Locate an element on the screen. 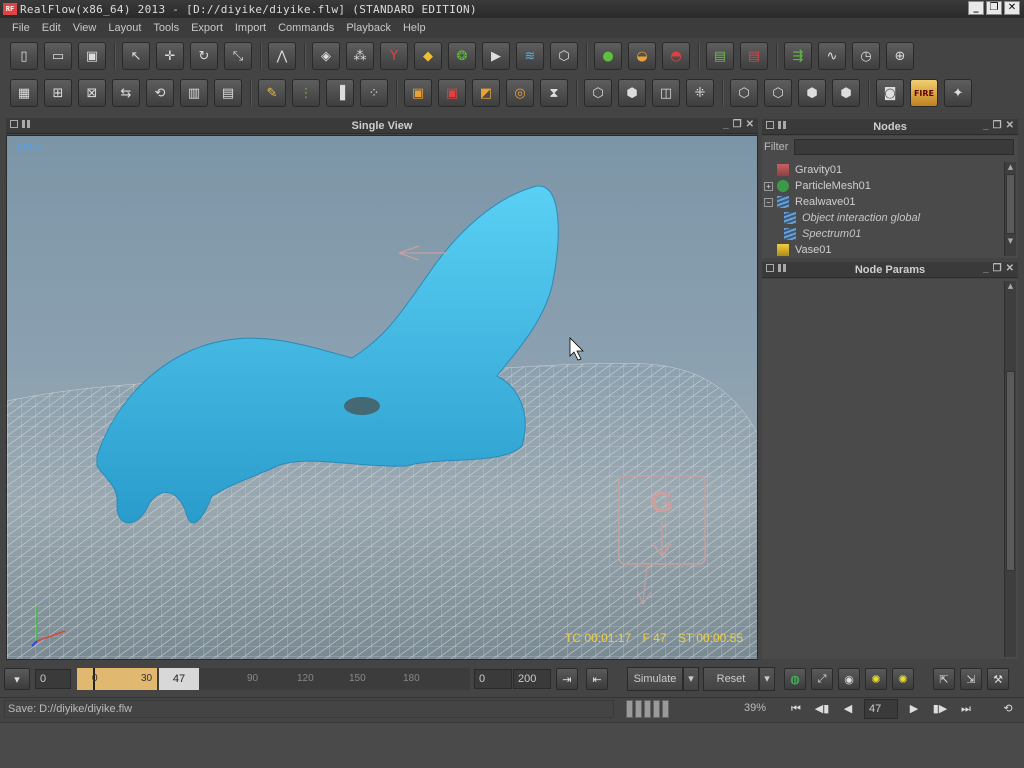 The image size is (1024, 768). particles-icon: ⁘ is located at coordinates (374, 93).